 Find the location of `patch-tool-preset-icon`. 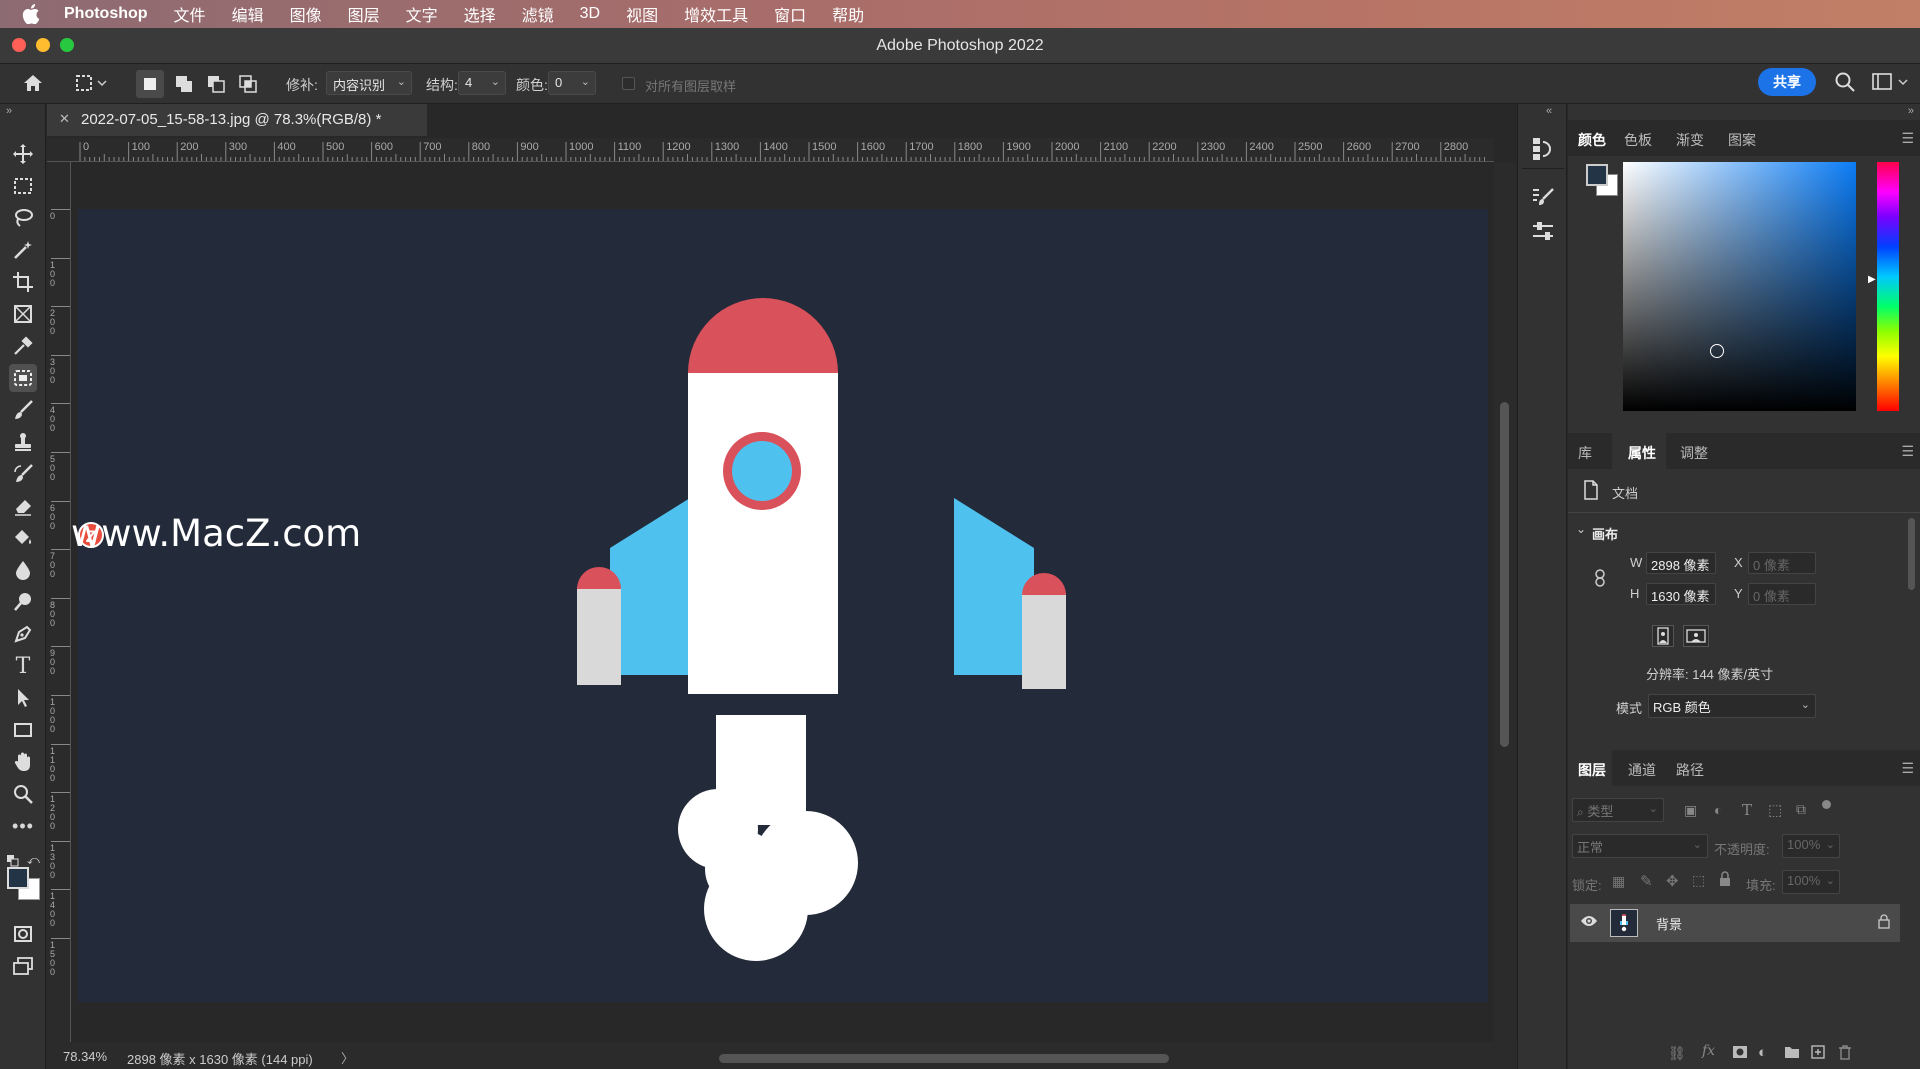

patch-tool-preset-icon is located at coordinates (91, 83).